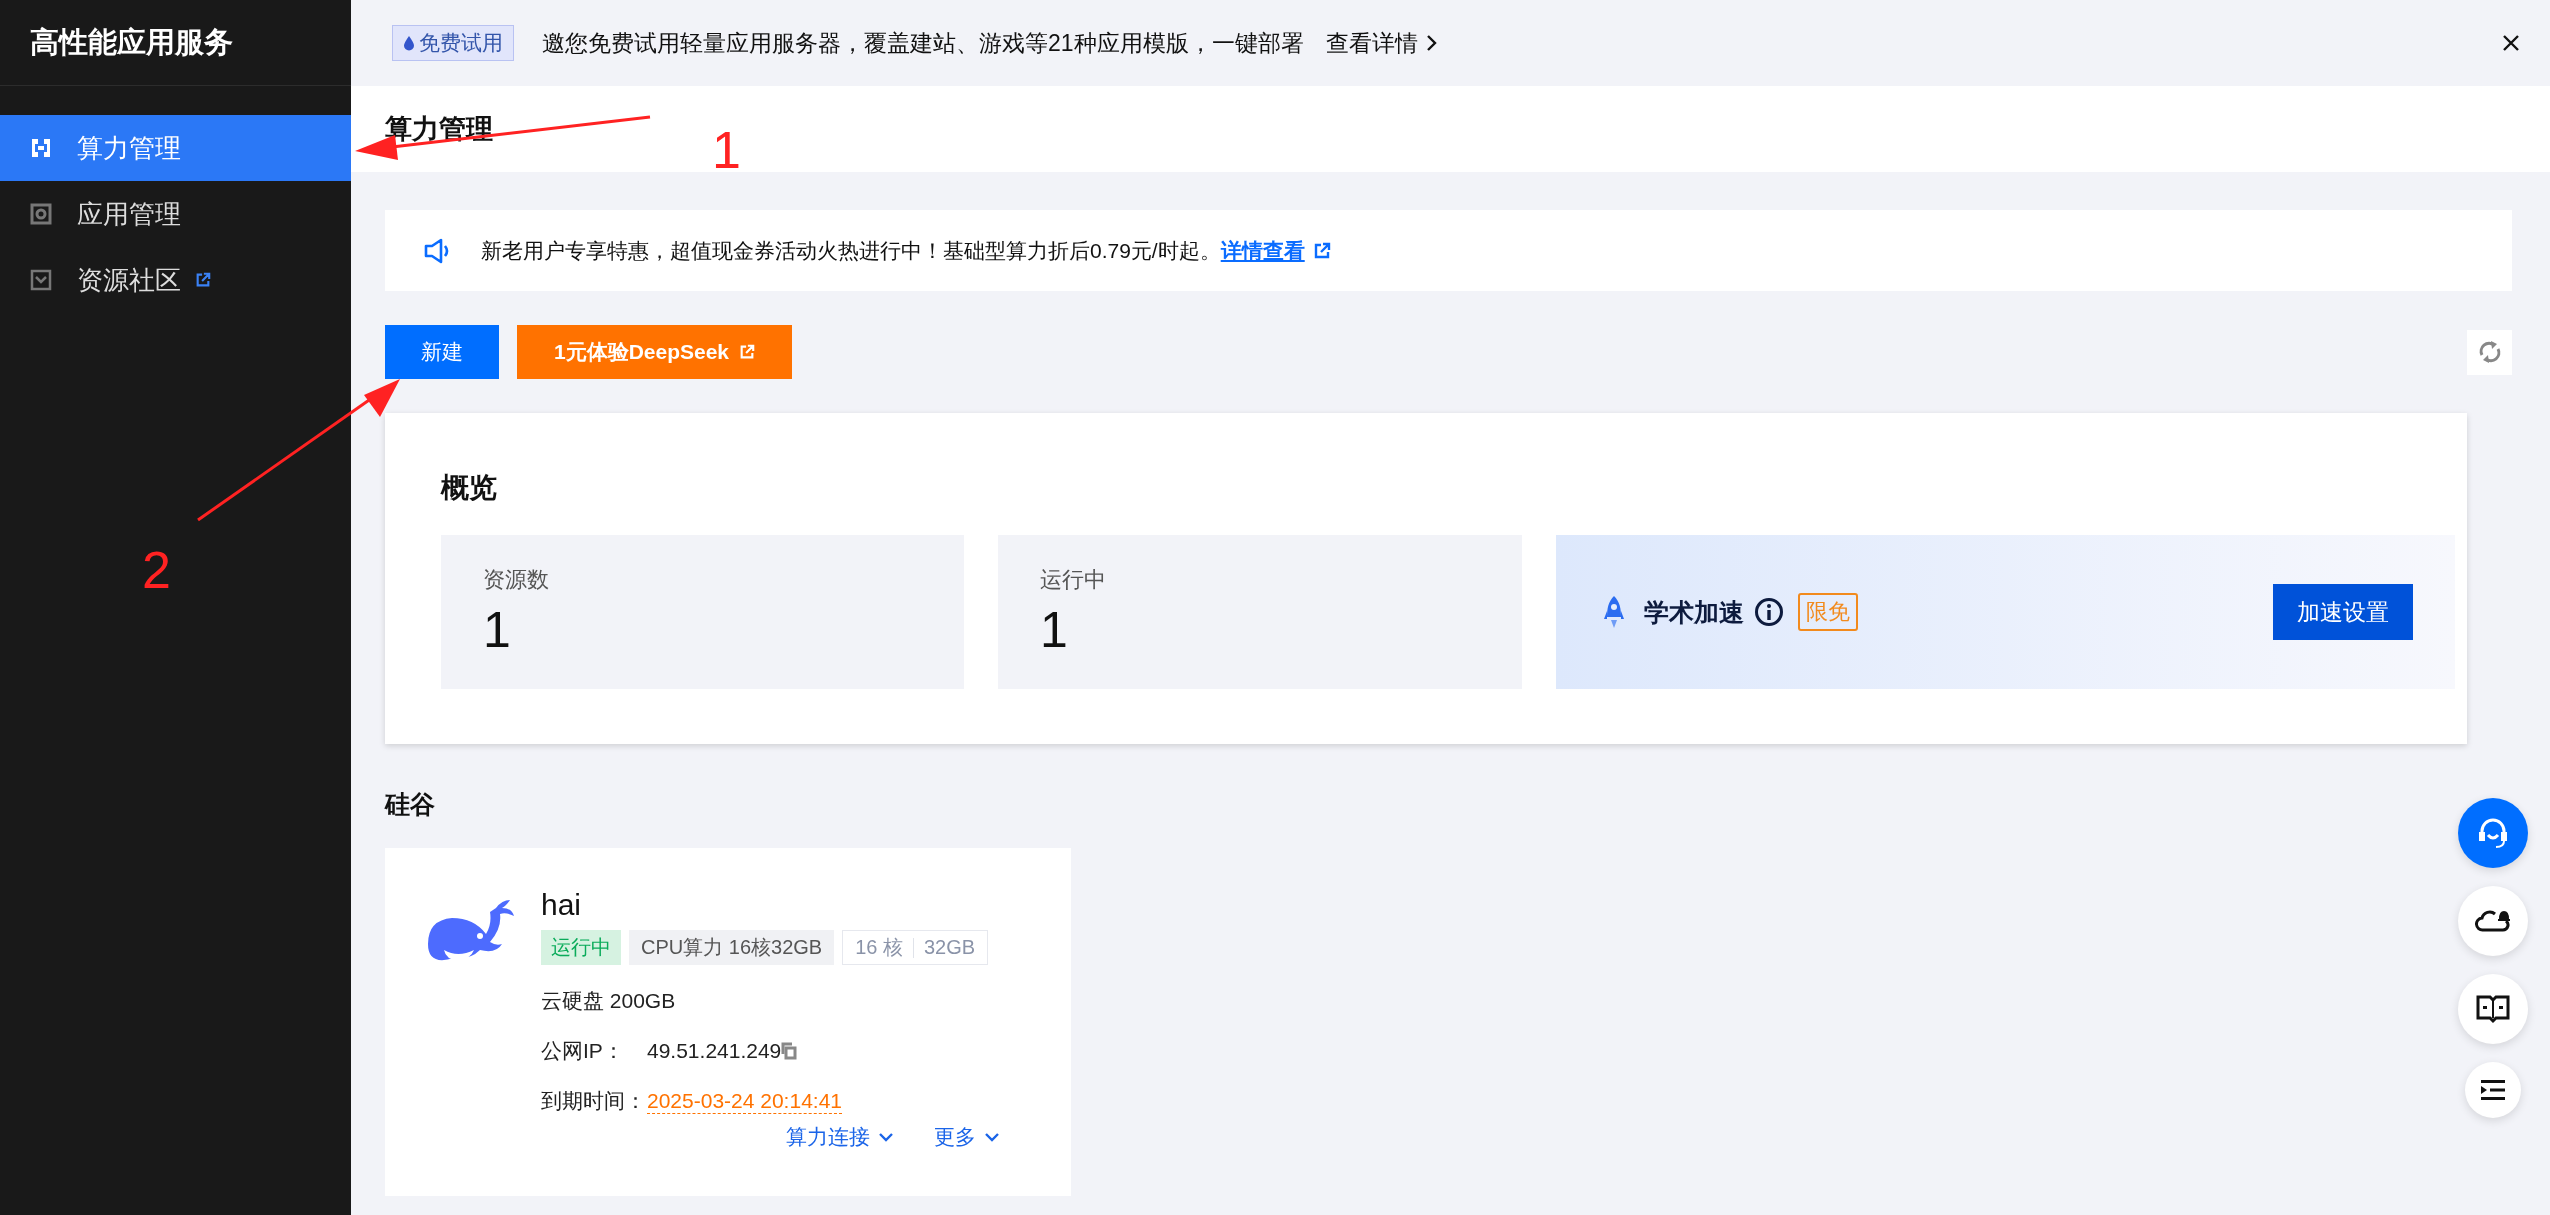 This screenshot has width=2550, height=1215. What do you see at coordinates (2493, 1090) in the screenshot?
I see `list-indent-icon` at bounding box center [2493, 1090].